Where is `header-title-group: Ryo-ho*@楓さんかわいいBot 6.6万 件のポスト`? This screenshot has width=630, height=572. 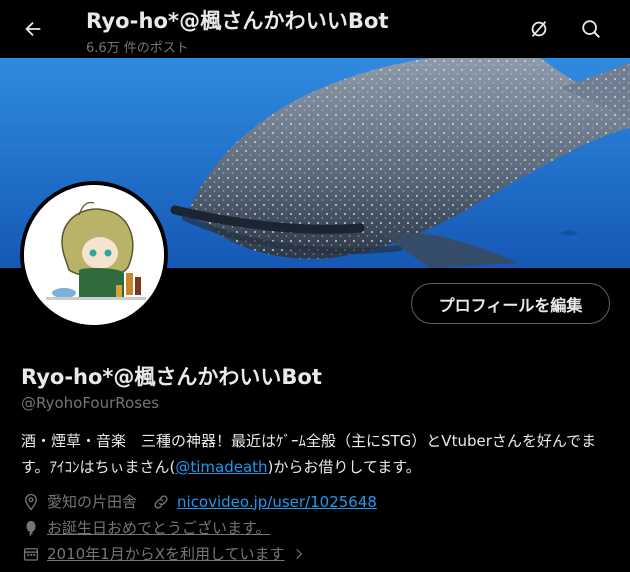 header-title-group: Ryo-ho*@楓さんかわいいBot 6.6万 件のポスト is located at coordinates (237, 30).